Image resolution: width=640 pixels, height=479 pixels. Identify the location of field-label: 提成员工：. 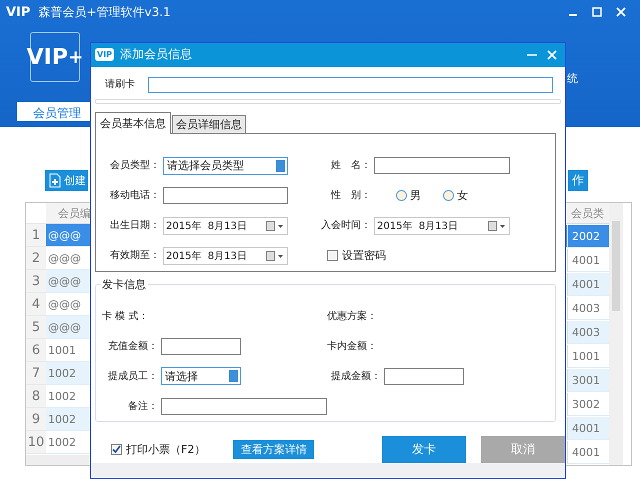
(133, 376).